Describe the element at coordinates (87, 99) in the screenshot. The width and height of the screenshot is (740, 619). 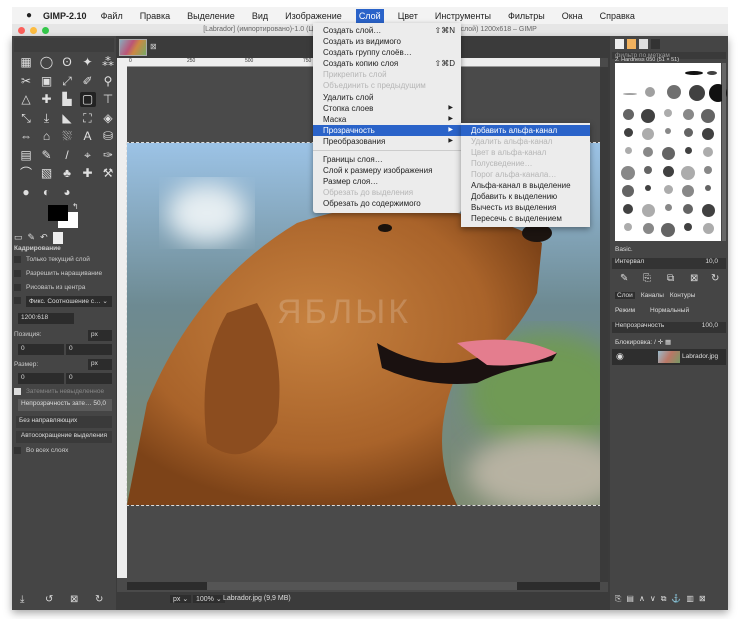
I see `tool-button: ▢` at that location.